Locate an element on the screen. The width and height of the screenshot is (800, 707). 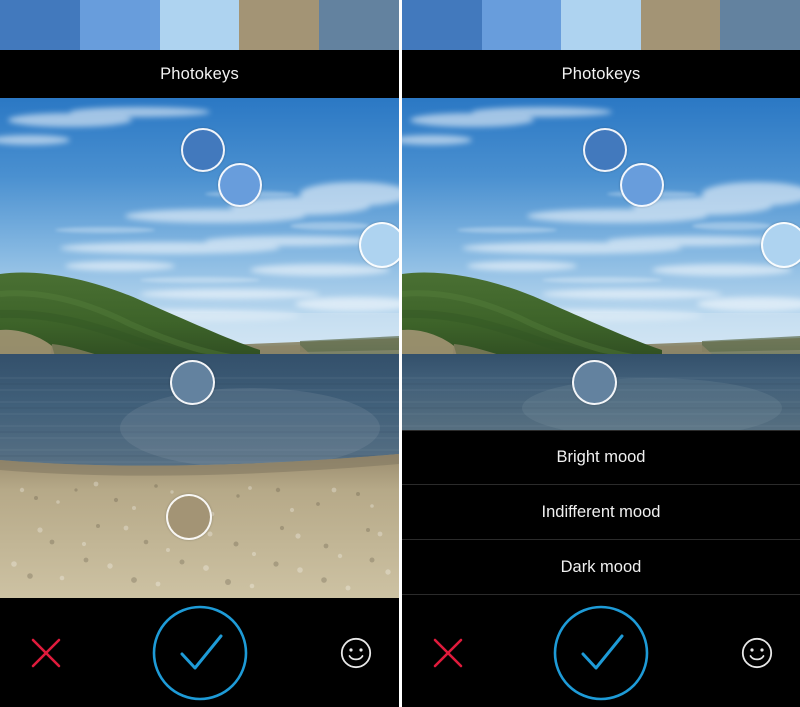
swatch-mid-sky-blue is located at coordinates (119, 25).